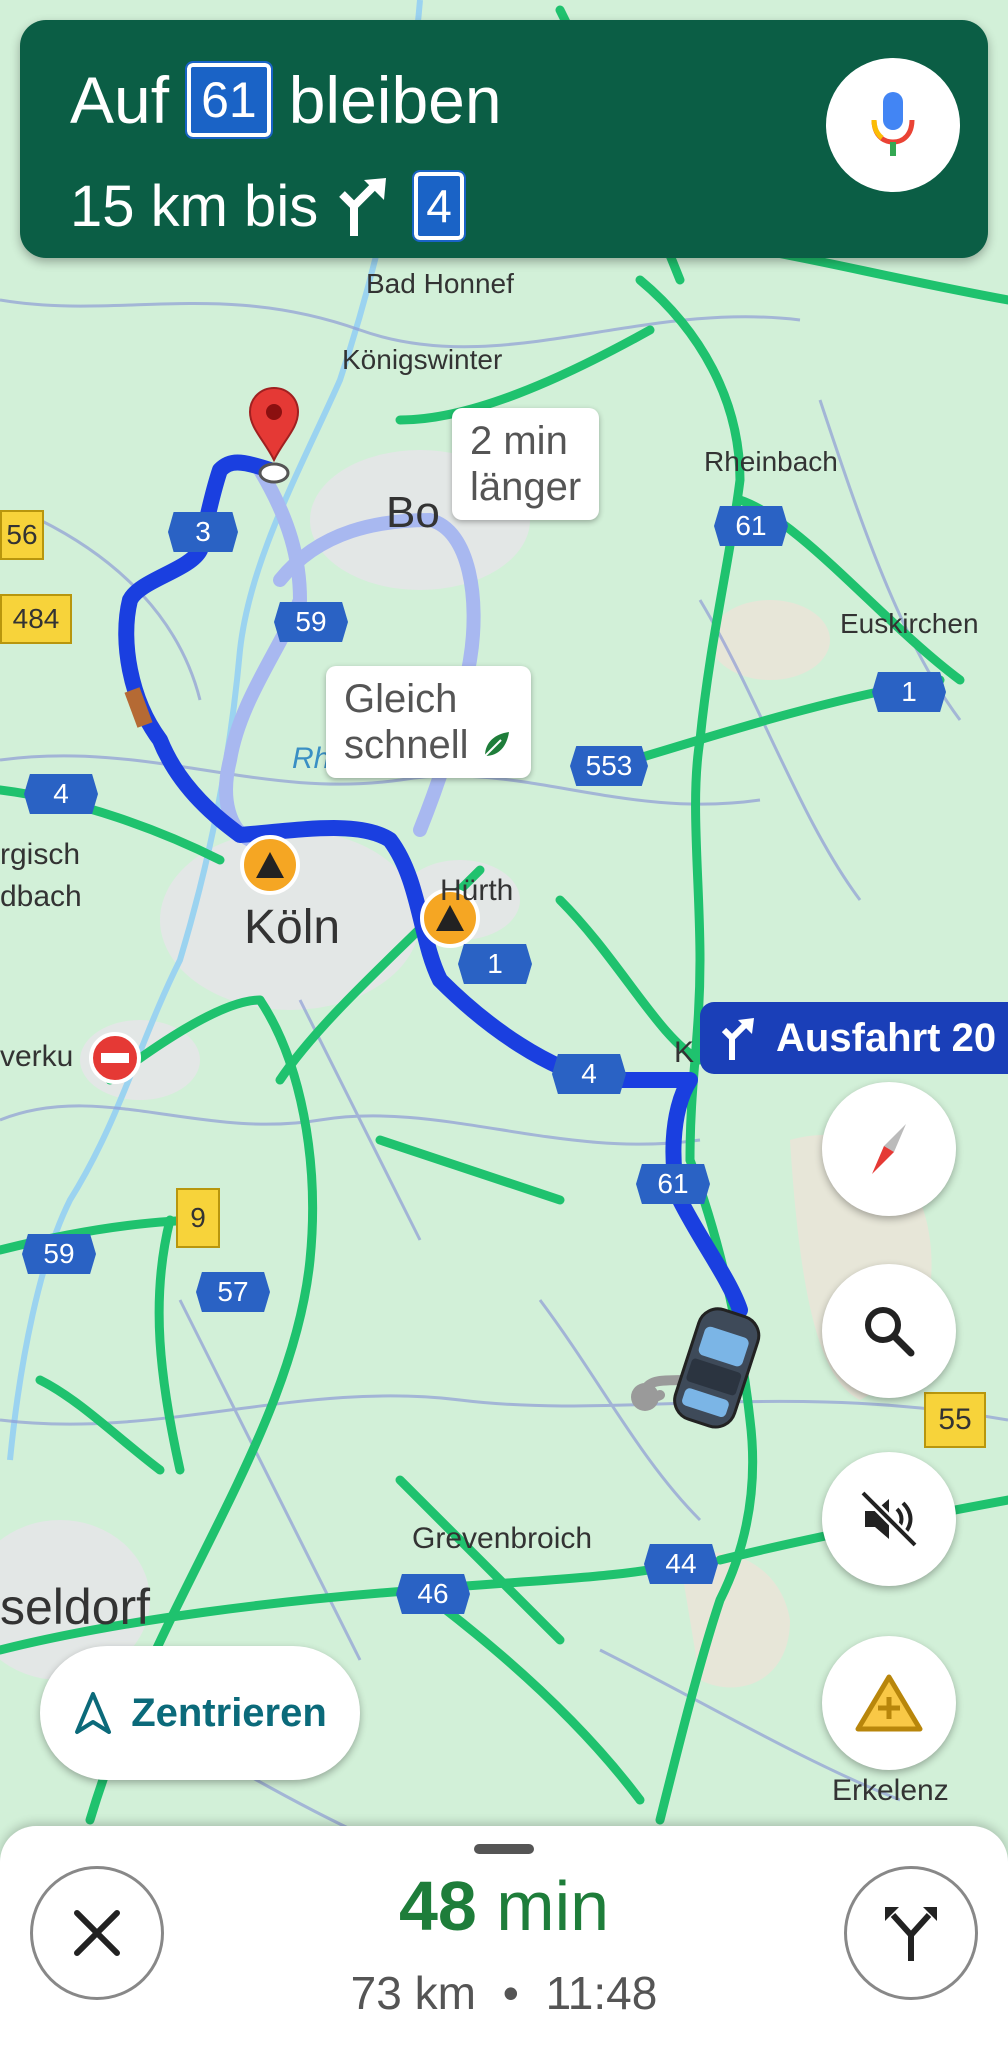 The image size is (1008, 2048). I want to click on volume-off-icon, so click(889, 1519).